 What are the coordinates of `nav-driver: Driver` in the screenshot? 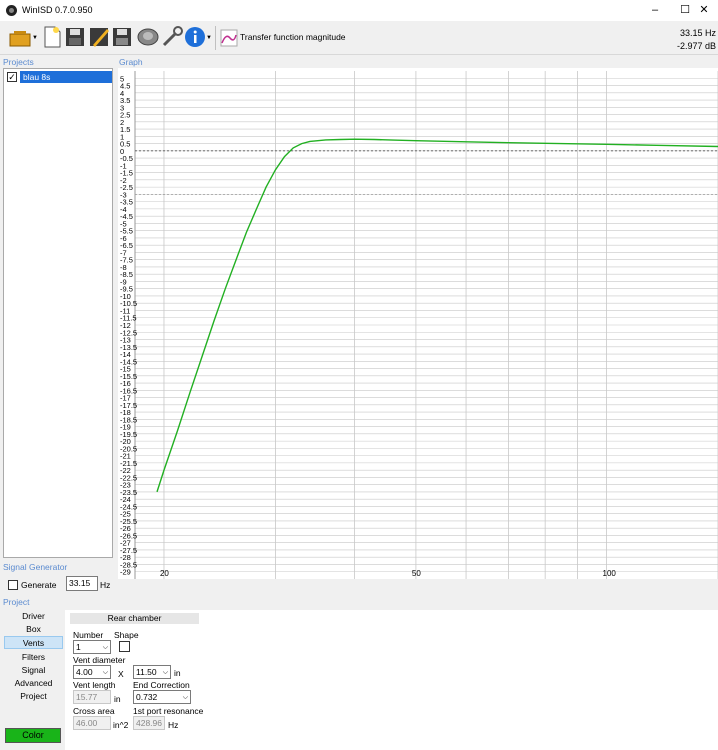 It's located at (33, 616).